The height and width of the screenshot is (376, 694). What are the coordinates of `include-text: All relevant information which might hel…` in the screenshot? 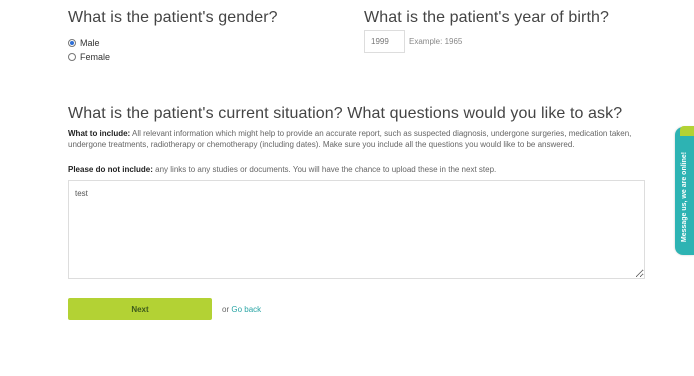 It's located at (350, 139).